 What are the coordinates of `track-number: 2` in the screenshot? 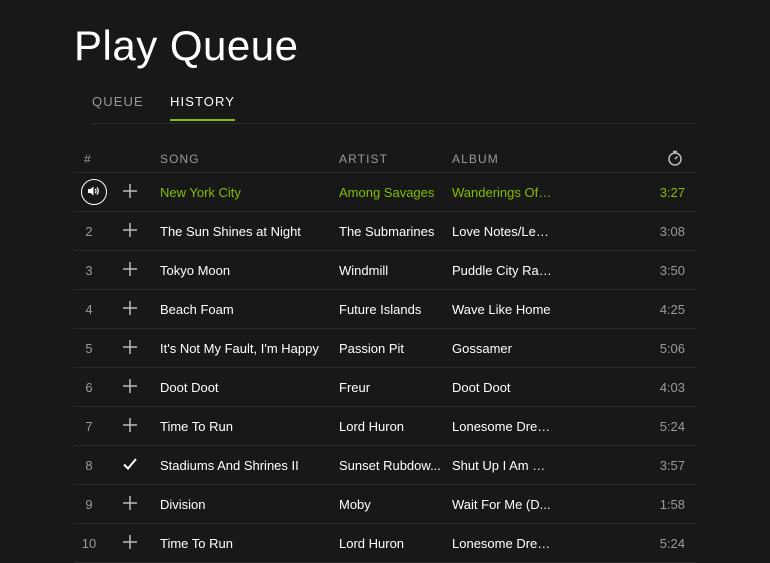 It's located at (89, 231).